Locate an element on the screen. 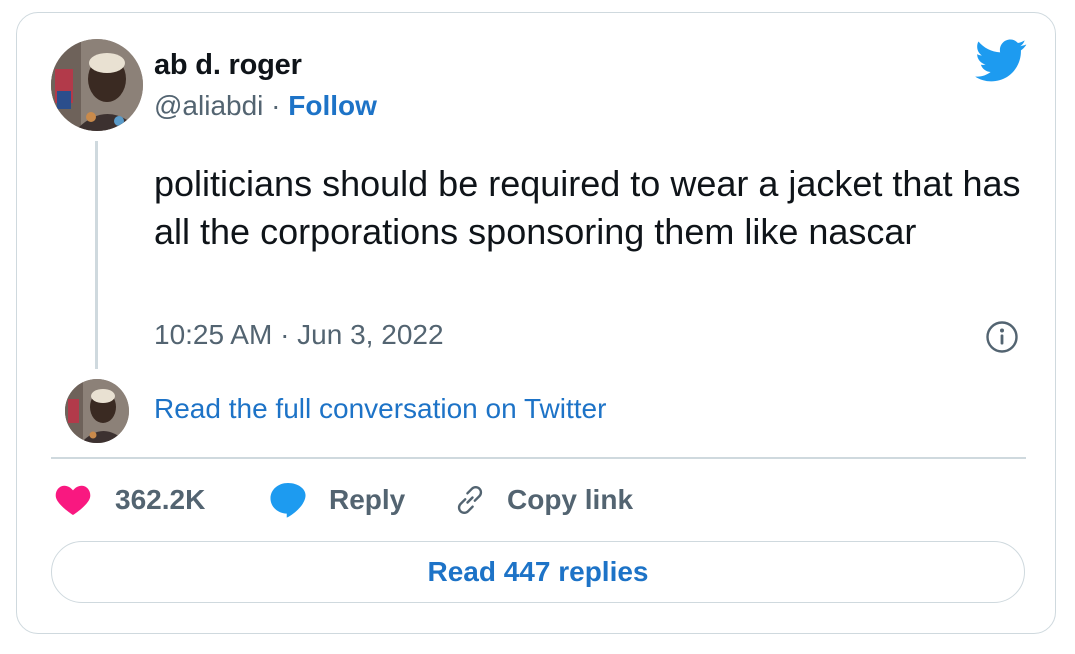 Image resolution: width=1075 pixels, height=654 pixels. link-icon is located at coordinates (470, 500).